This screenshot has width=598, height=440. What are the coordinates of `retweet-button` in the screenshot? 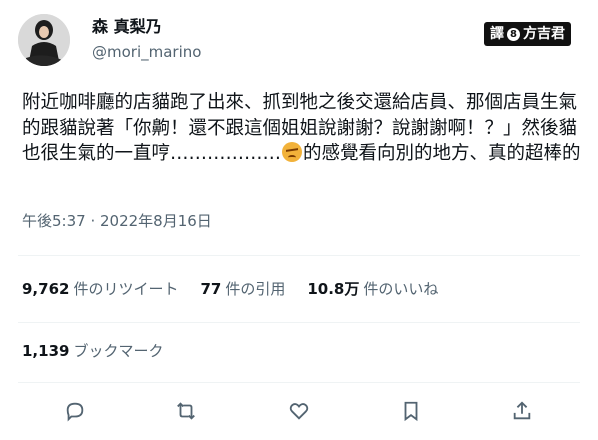 It's located at (186, 411).